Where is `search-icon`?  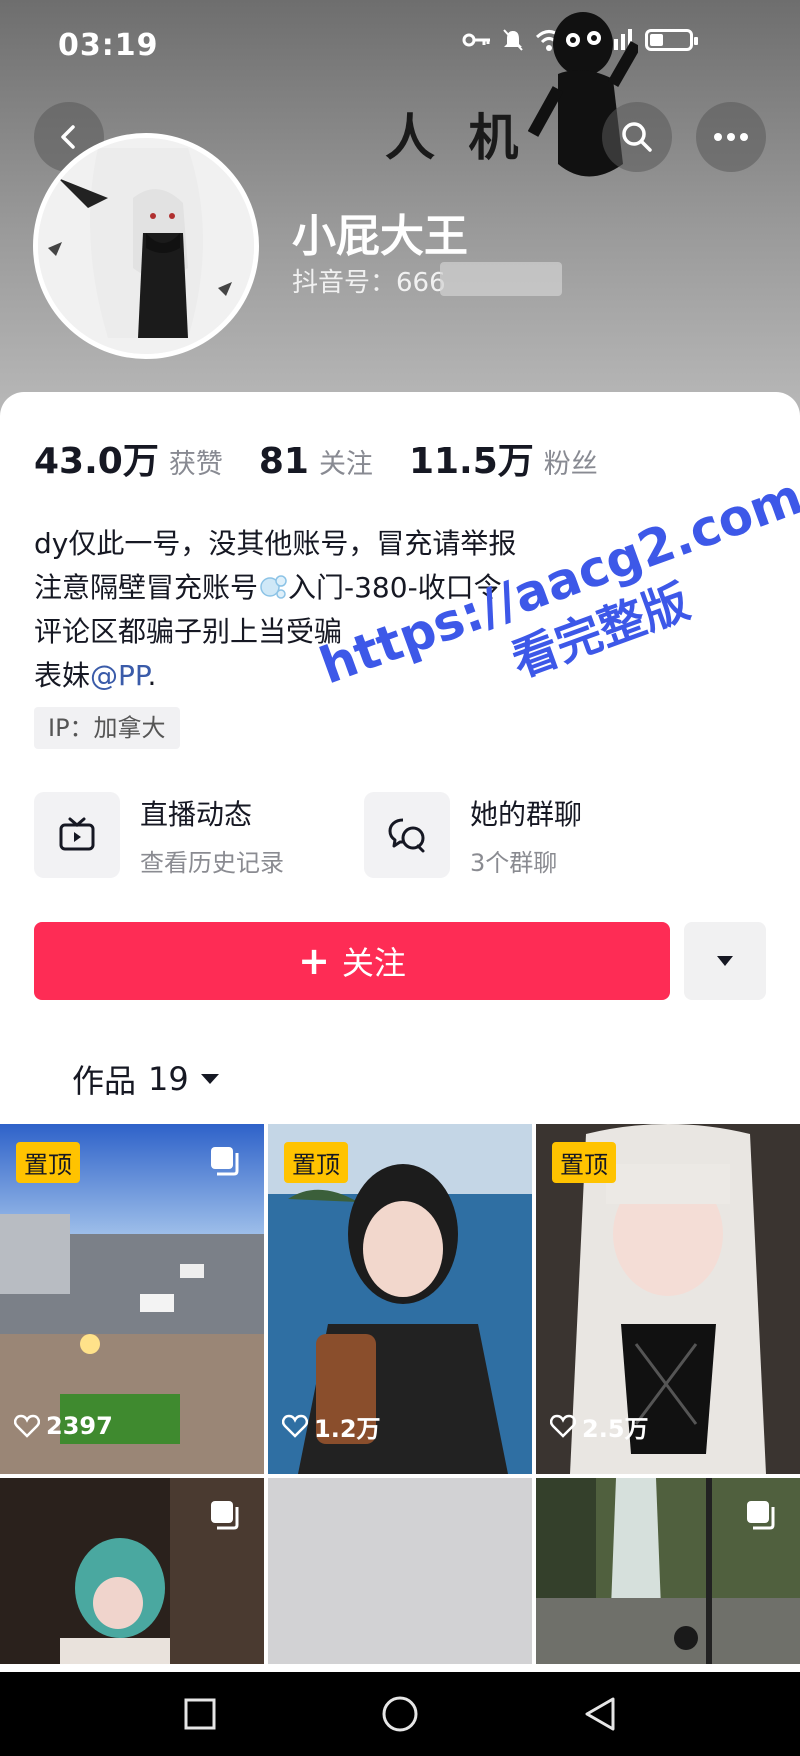 search-icon is located at coordinates (637, 137).